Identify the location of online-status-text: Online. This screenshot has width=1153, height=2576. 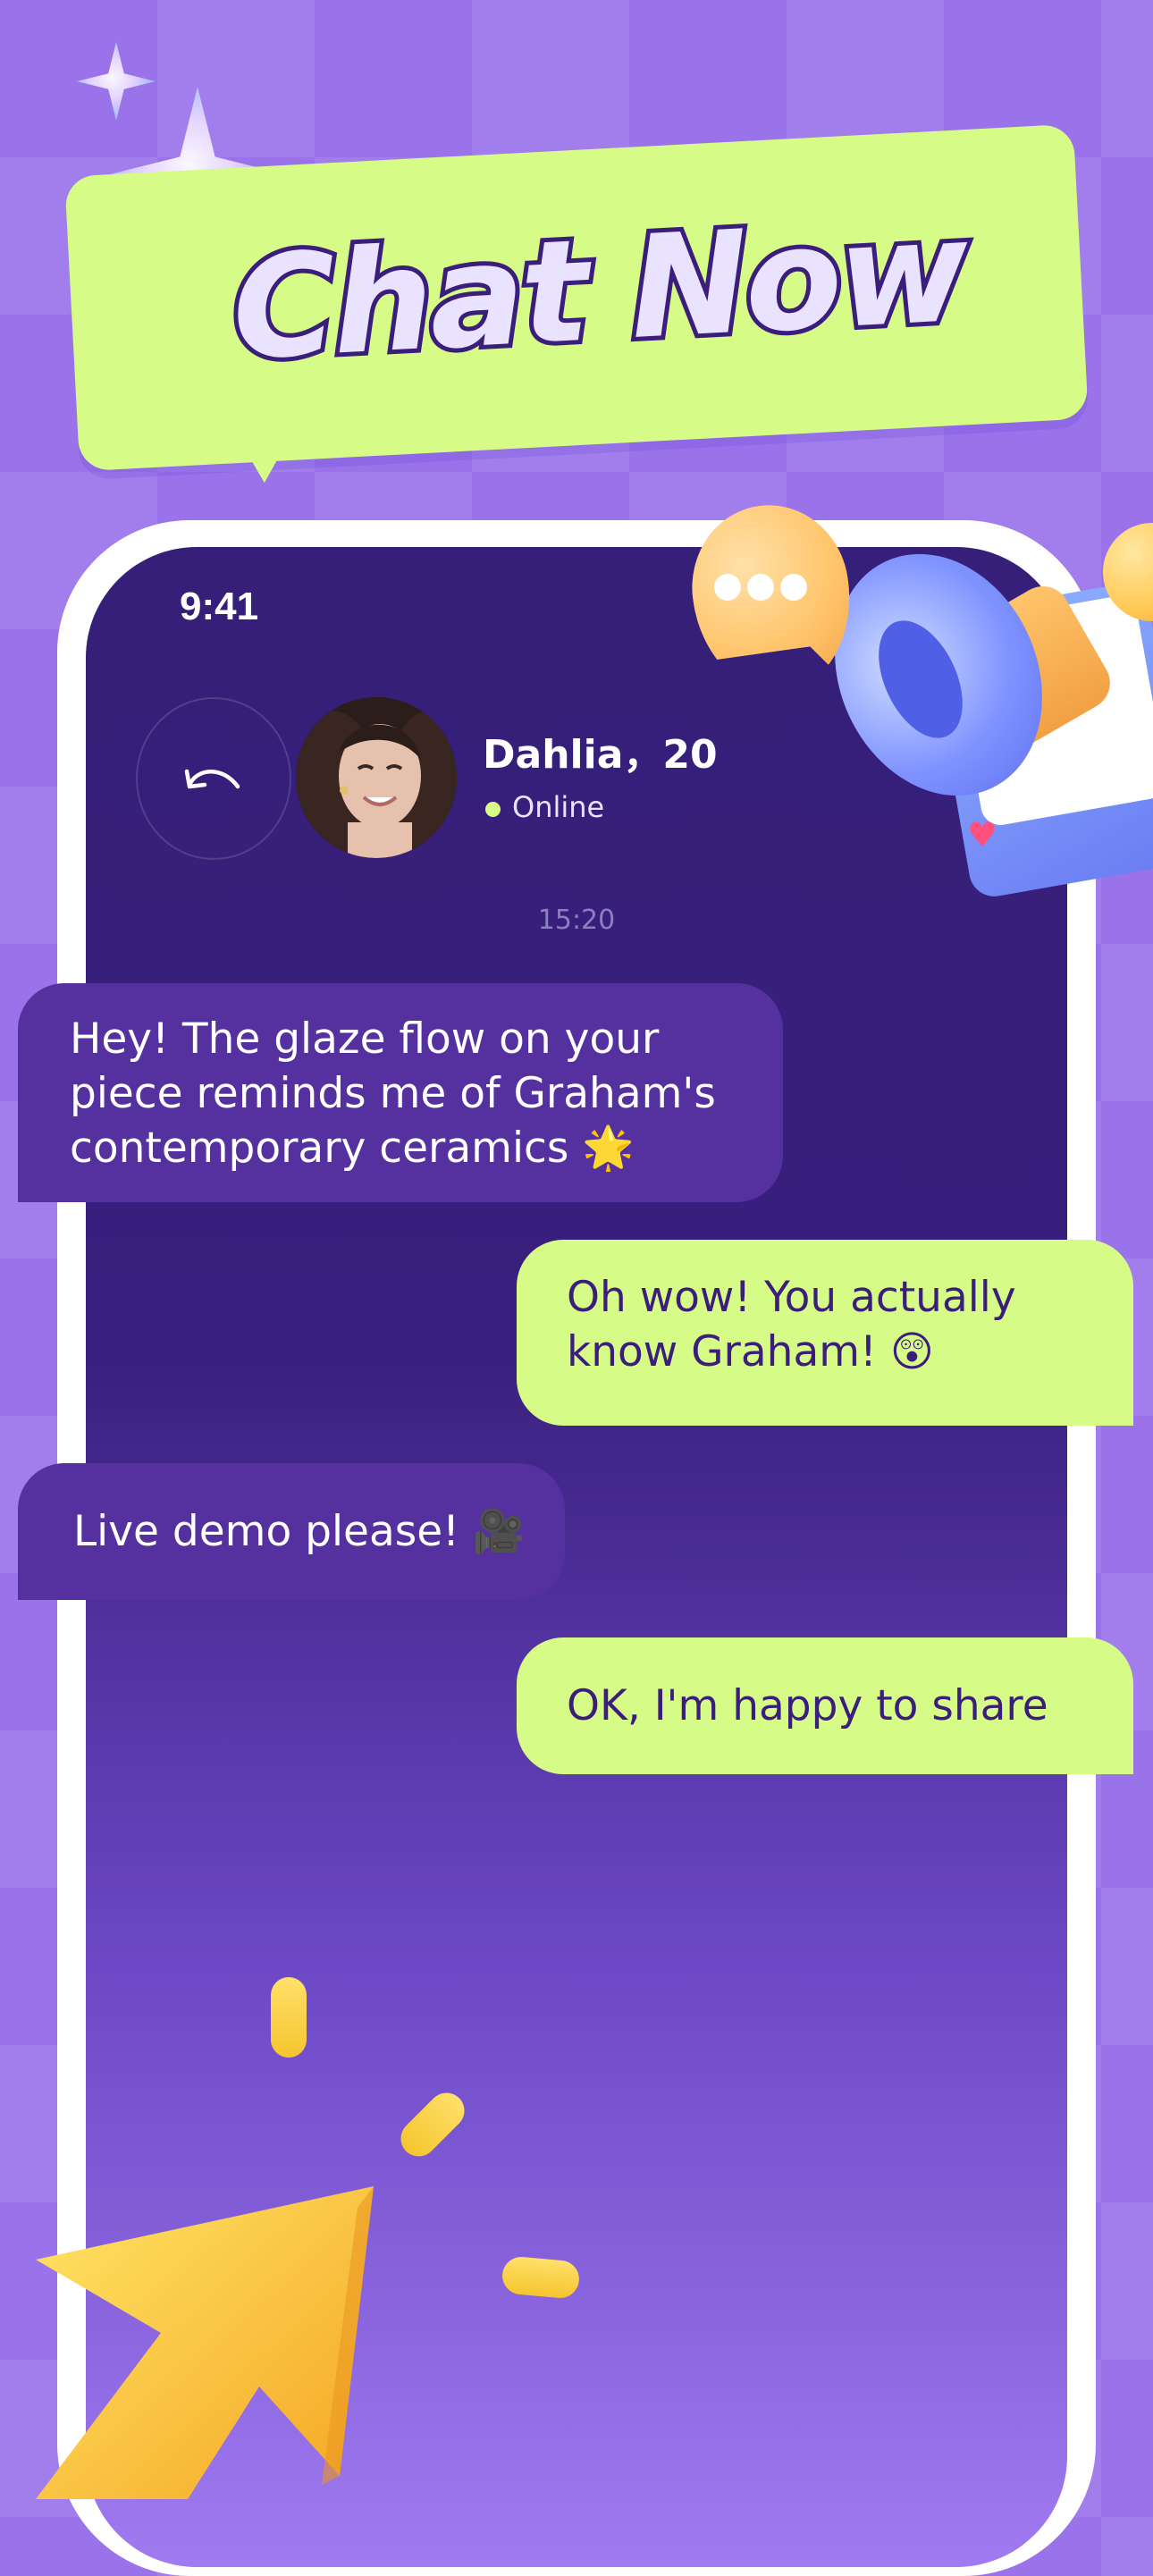
(559, 807).